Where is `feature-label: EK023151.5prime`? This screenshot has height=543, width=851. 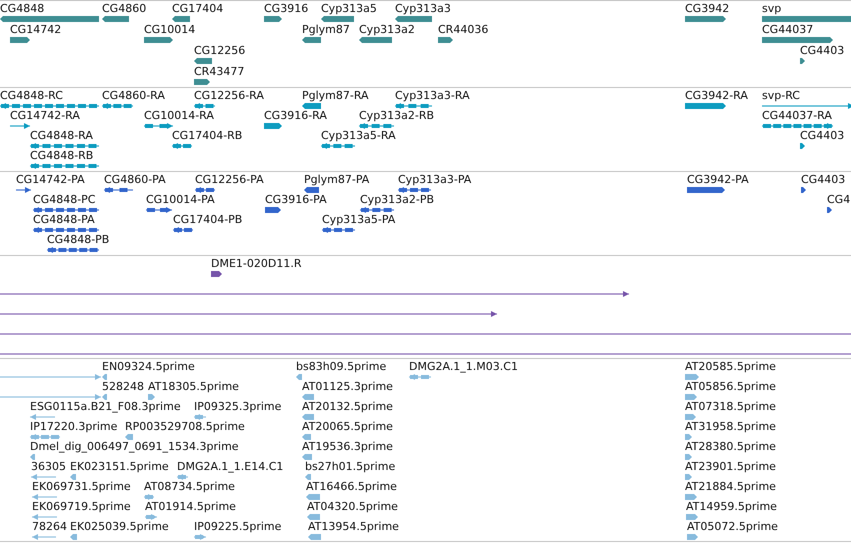
feature-label: EK023151.5prime is located at coordinates (119, 467).